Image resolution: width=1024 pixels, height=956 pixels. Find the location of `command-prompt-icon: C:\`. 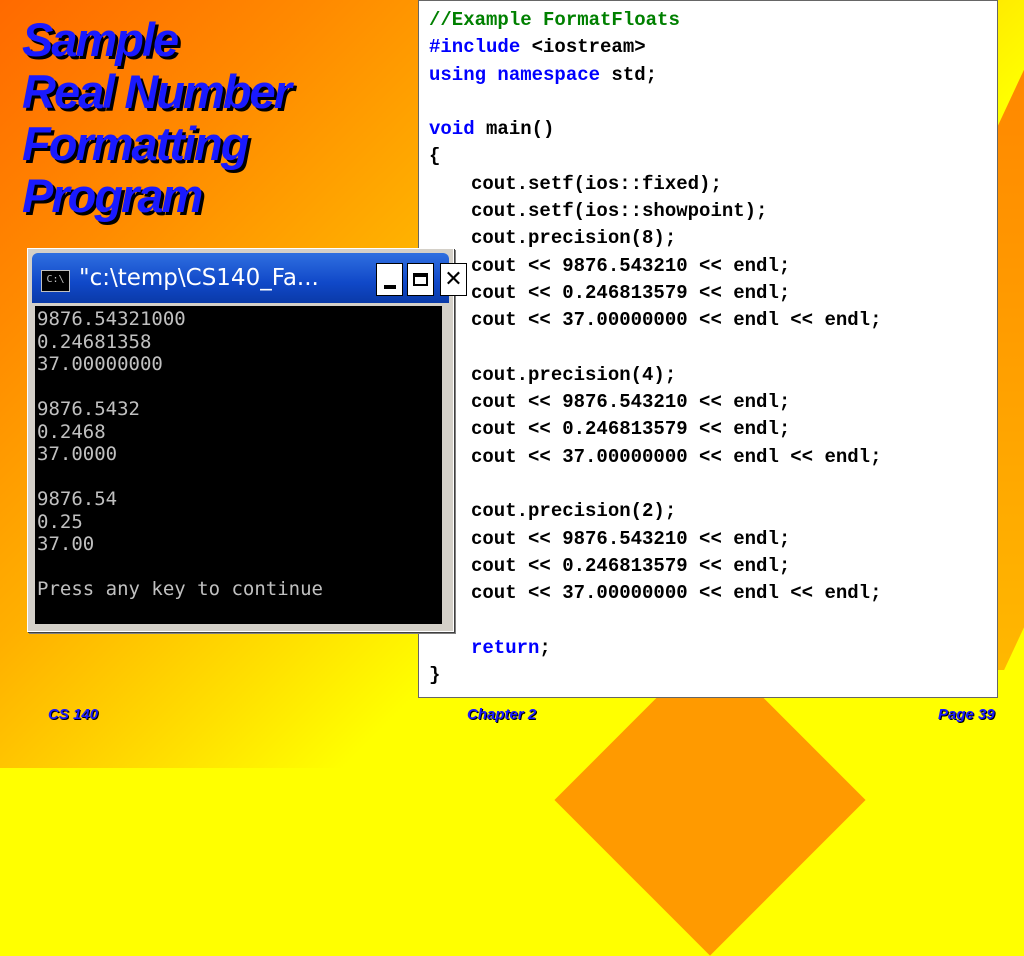

command-prompt-icon: C:\ is located at coordinates (55, 281).